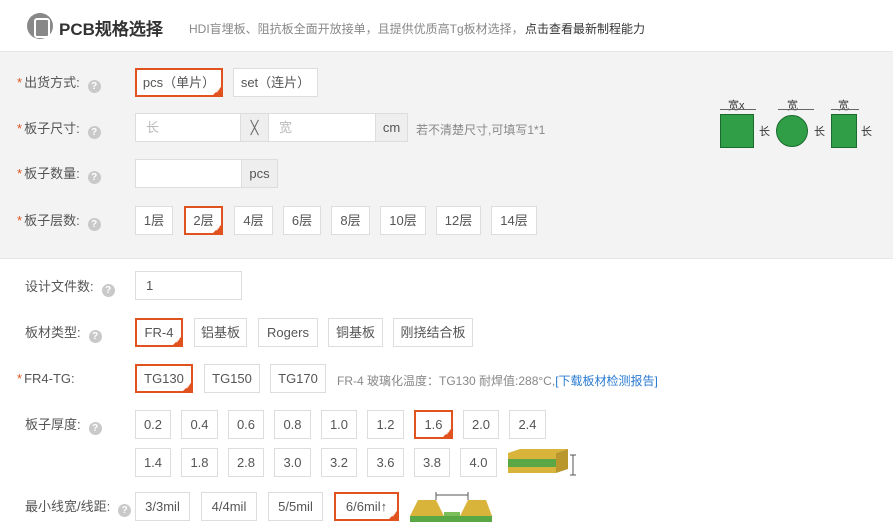 The width and height of the screenshot is (893, 526). What do you see at coordinates (111, 29) in the screenshot?
I see `page-title: PCB规格选择` at bounding box center [111, 29].